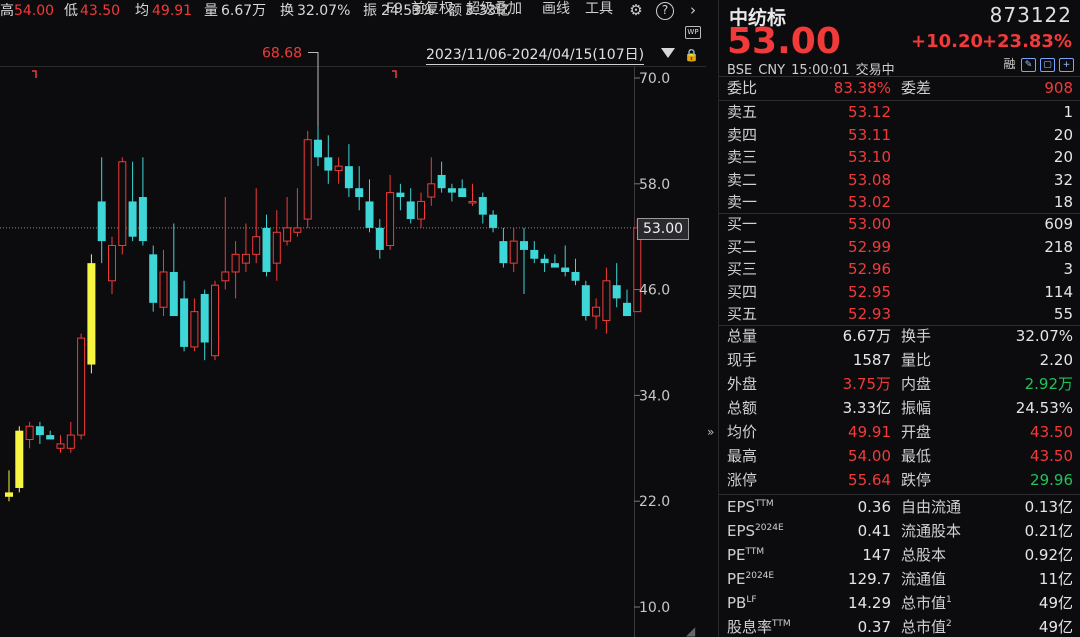 This screenshot has width=1080, height=637. Describe the element at coordinates (899, 555) in the screenshot. I see `finance-row: PETTM 147 总股本 0.92亿` at that location.